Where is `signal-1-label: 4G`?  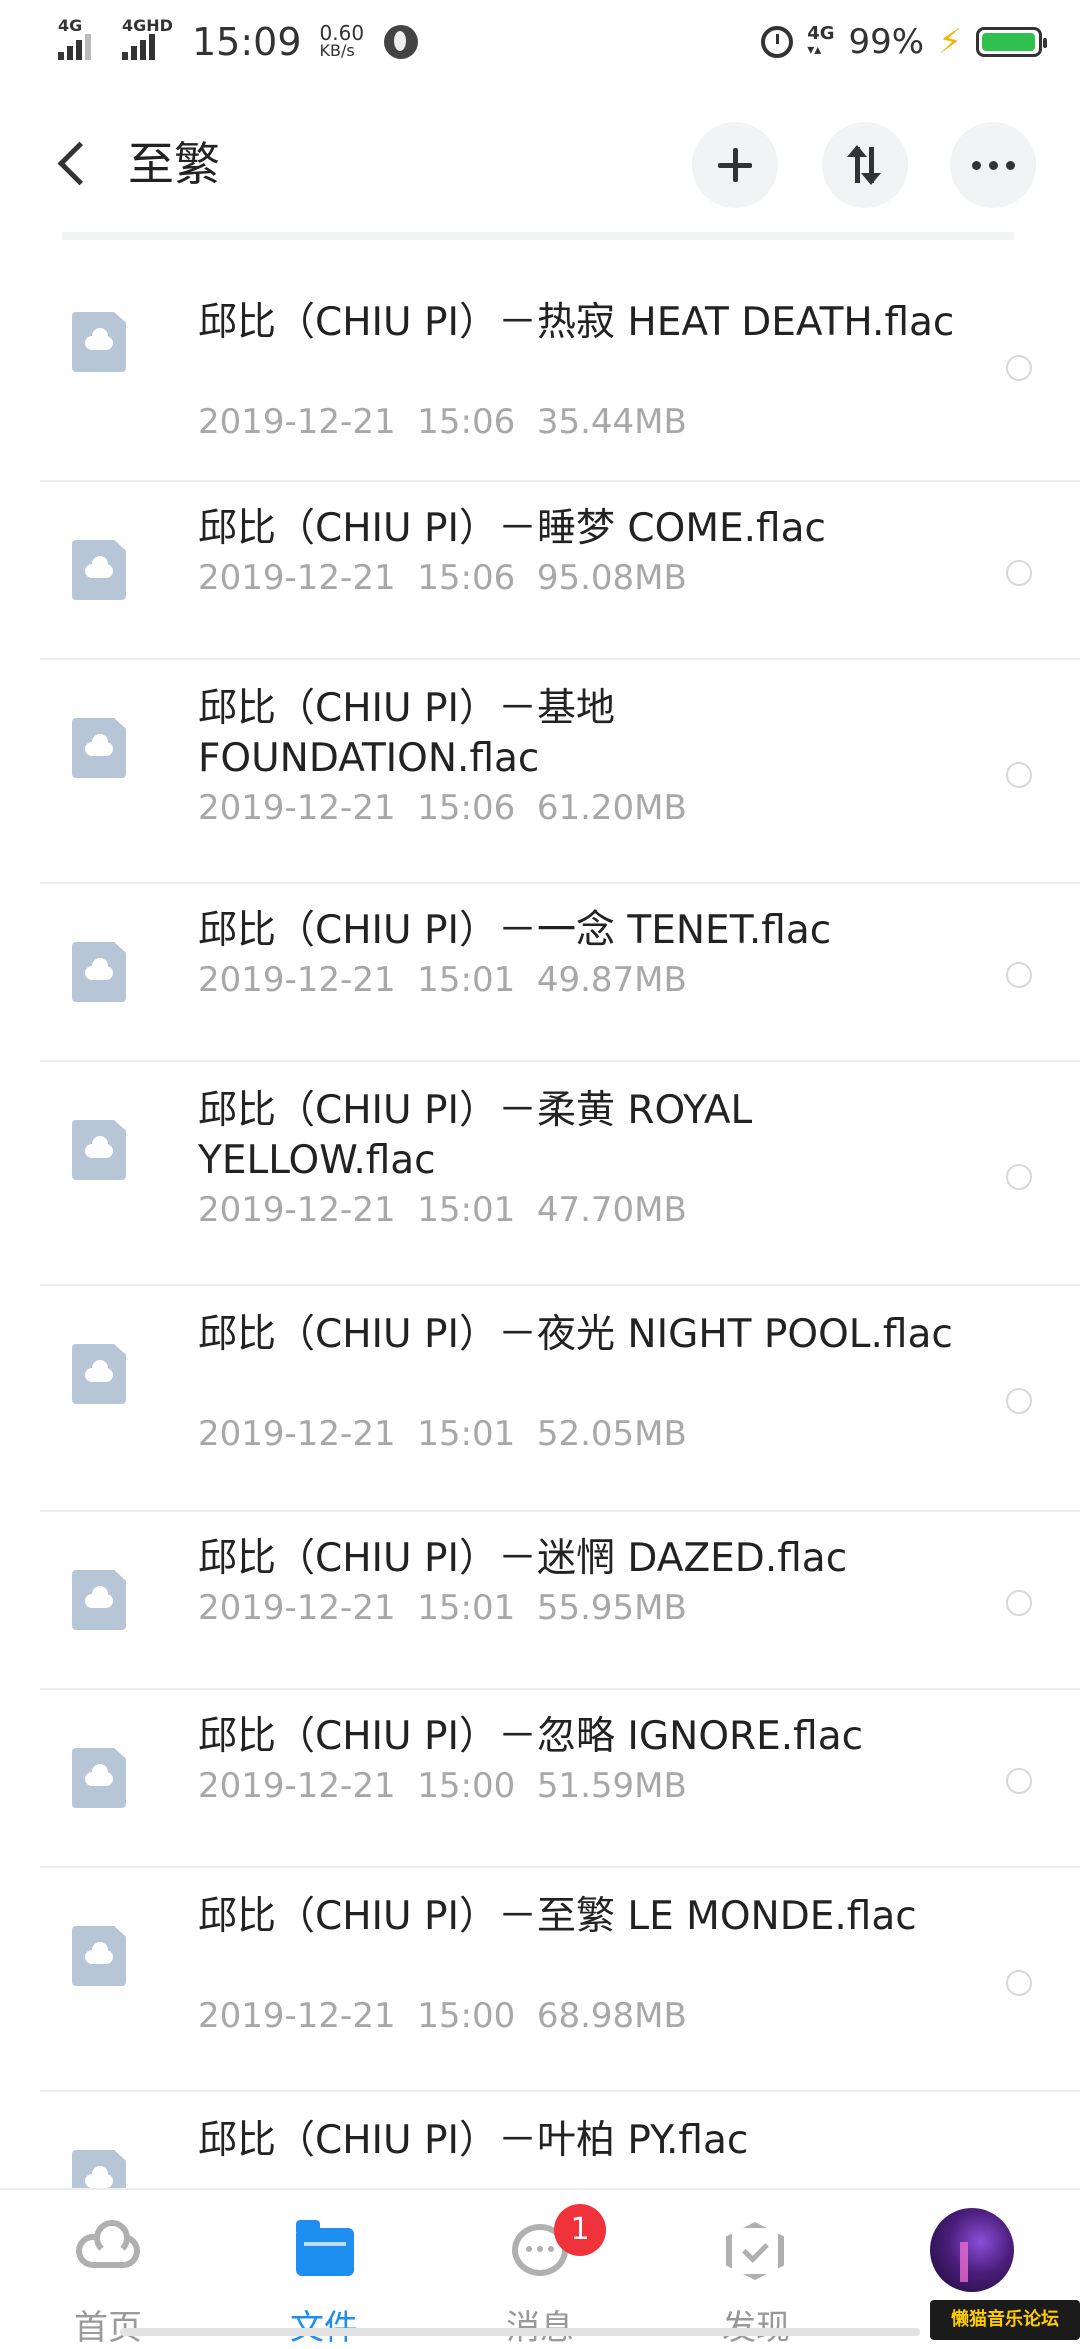
signal-1-label: 4G is located at coordinates (70, 25).